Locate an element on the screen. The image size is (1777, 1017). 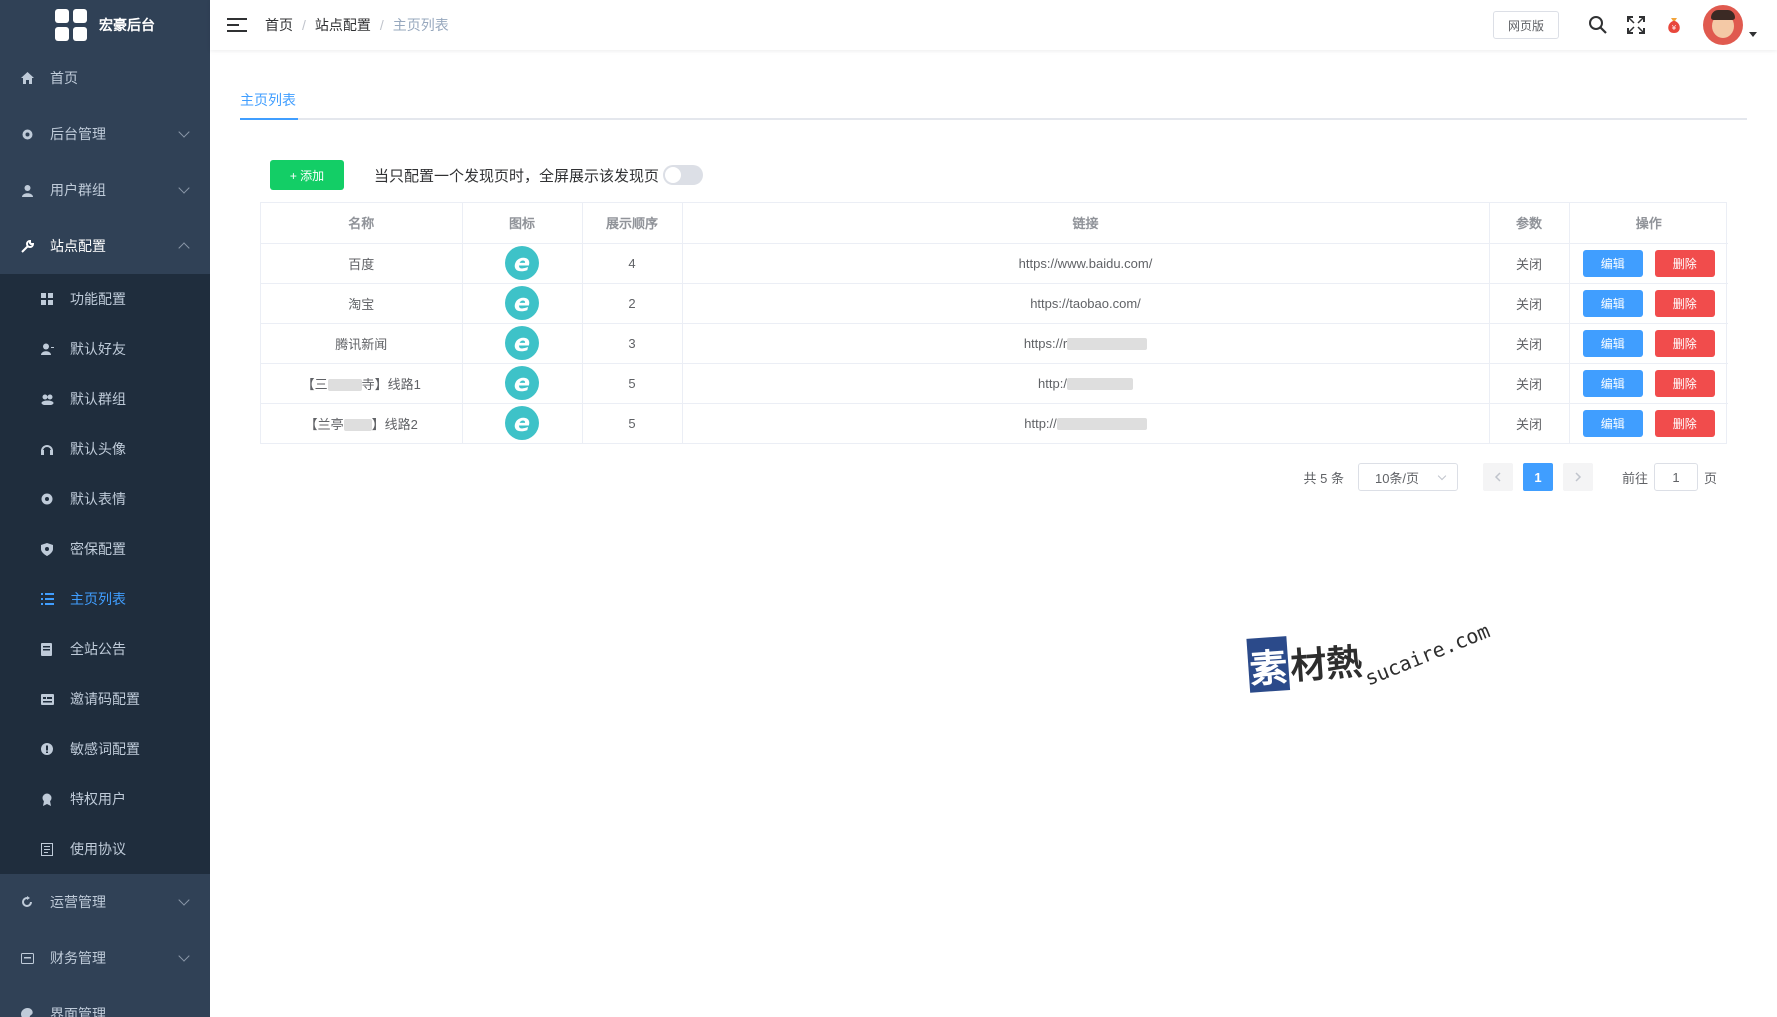
sidebar-item-ui: 界面管理 is located at coordinates (105, 1001).